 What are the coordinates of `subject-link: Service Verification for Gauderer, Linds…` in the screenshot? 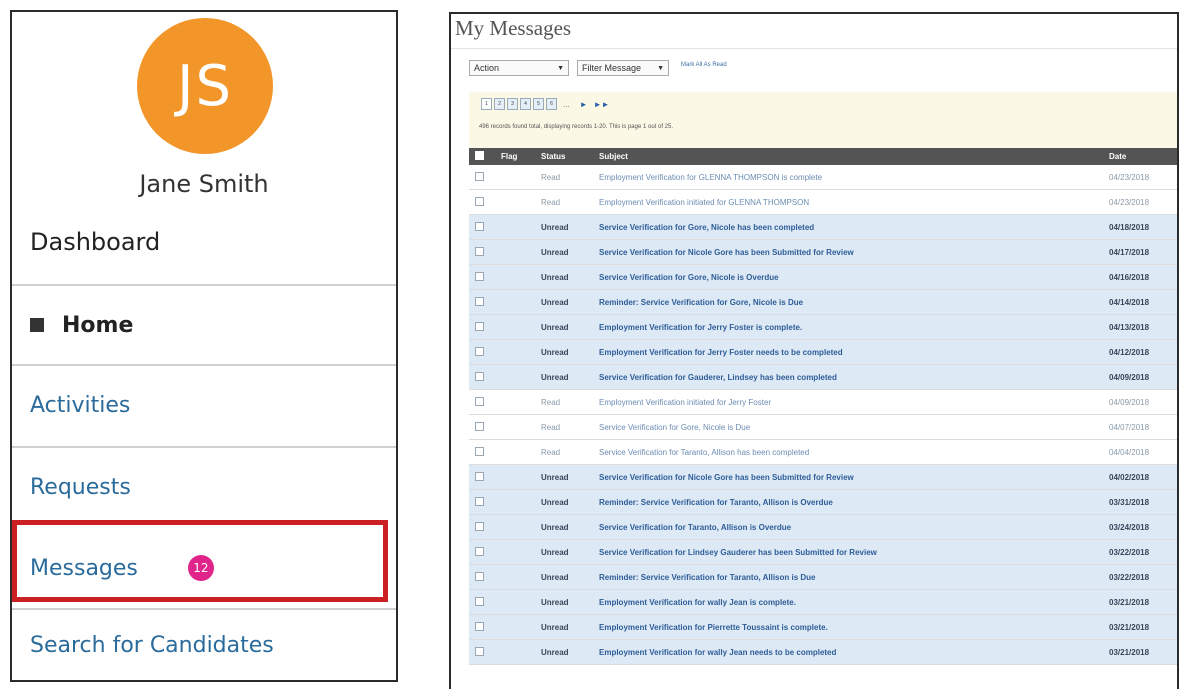 It's located at (848, 377).